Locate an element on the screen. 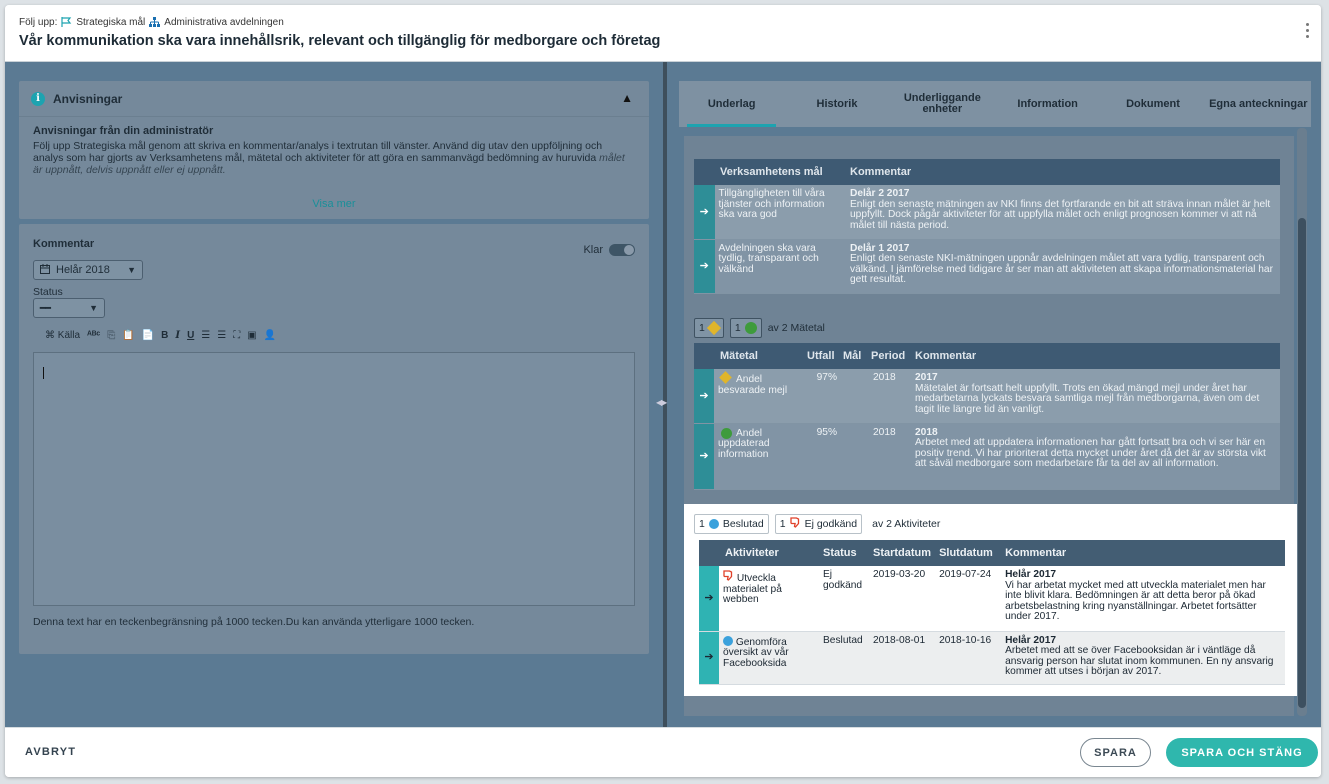 The width and height of the screenshot is (1329, 784). instructions-title: Anvisningar is located at coordinates (88, 98).